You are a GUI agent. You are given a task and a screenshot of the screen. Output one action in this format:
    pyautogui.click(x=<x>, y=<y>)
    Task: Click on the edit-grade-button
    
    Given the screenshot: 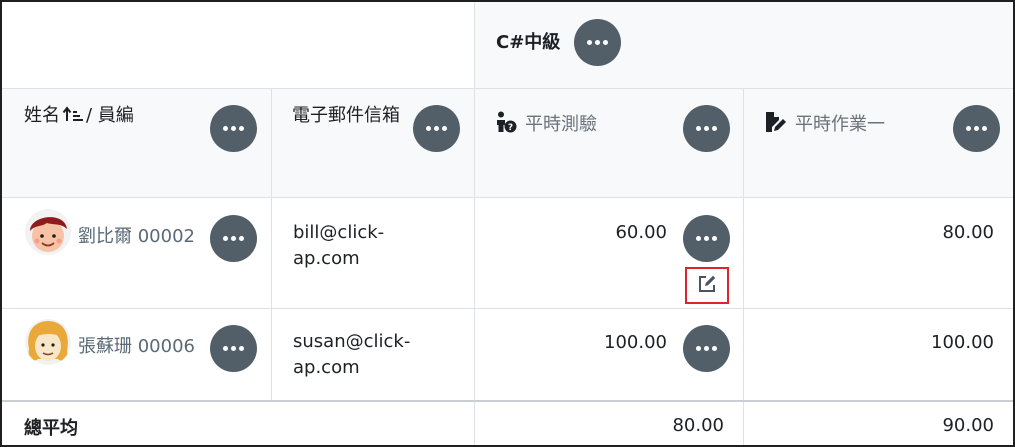 What is the action you would take?
    pyautogui.click(x=707, y=285)
    